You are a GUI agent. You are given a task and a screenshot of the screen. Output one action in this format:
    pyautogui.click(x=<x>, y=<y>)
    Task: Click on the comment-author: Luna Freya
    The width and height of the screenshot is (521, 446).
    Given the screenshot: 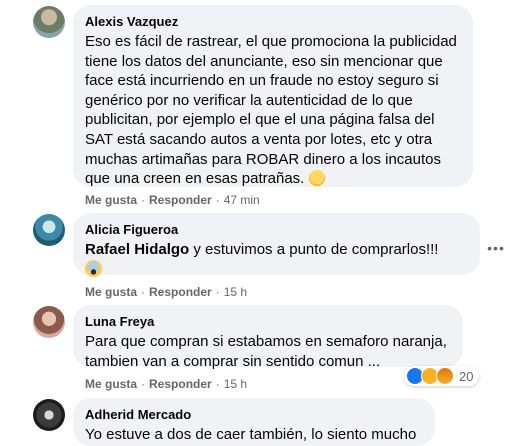 What is the action you would take?
    pyautogui.click(x=268, y=321)
    